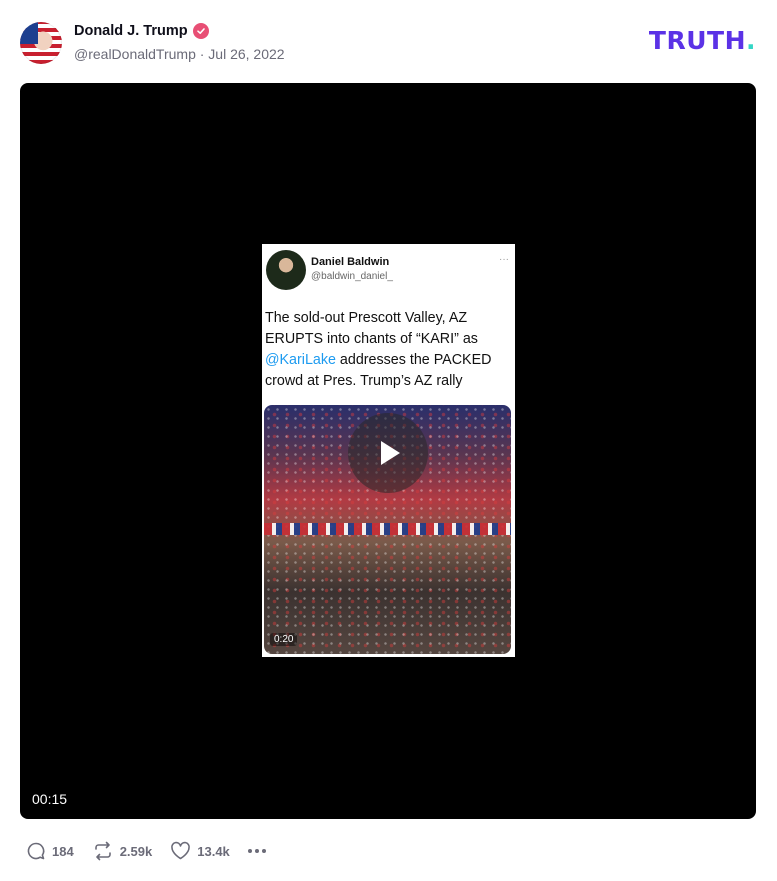 This screenshot has height=881, width=777. Describe the element at coordinates (697, 40) in the screenshot. I see `logo-text: TRUTH` at that location.